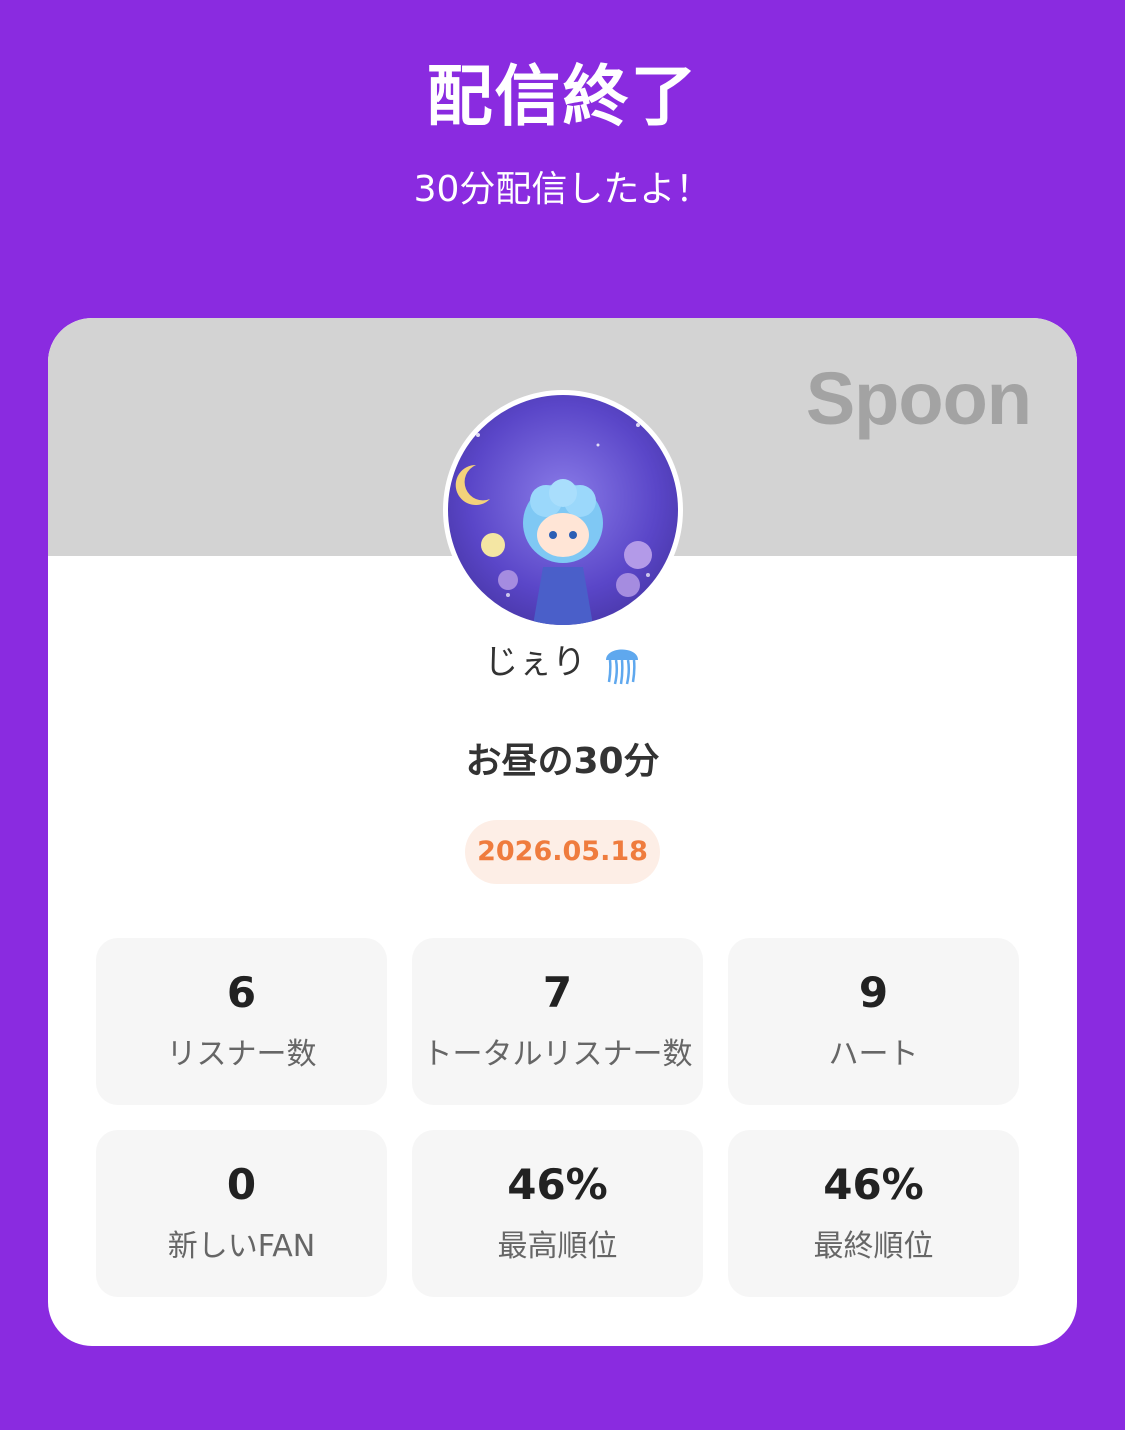  What do you see at coordinates (562, 852) in the screenshot?
I see `date-badge: 2026.05.18` at bounding box center [562, 852].